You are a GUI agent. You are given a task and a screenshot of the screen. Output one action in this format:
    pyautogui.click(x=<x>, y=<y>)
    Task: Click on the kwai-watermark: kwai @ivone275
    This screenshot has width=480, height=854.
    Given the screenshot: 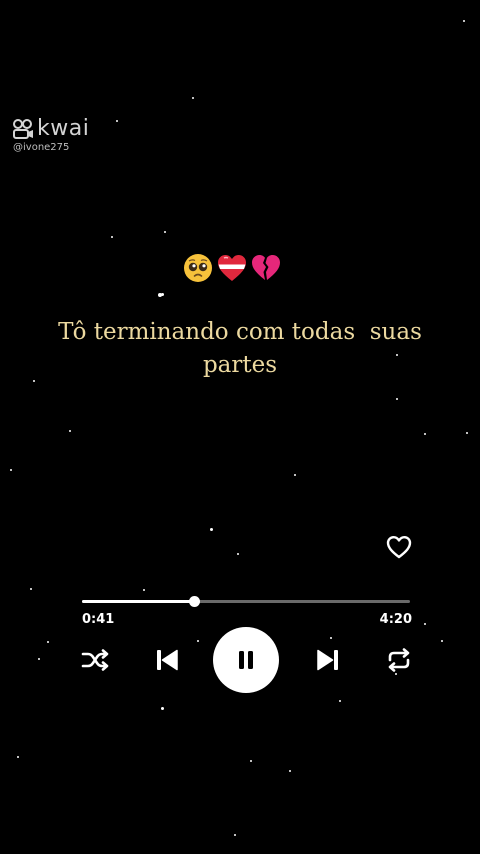 What is the action you would take?
    pyautogui.click(x=50, y=134)
    